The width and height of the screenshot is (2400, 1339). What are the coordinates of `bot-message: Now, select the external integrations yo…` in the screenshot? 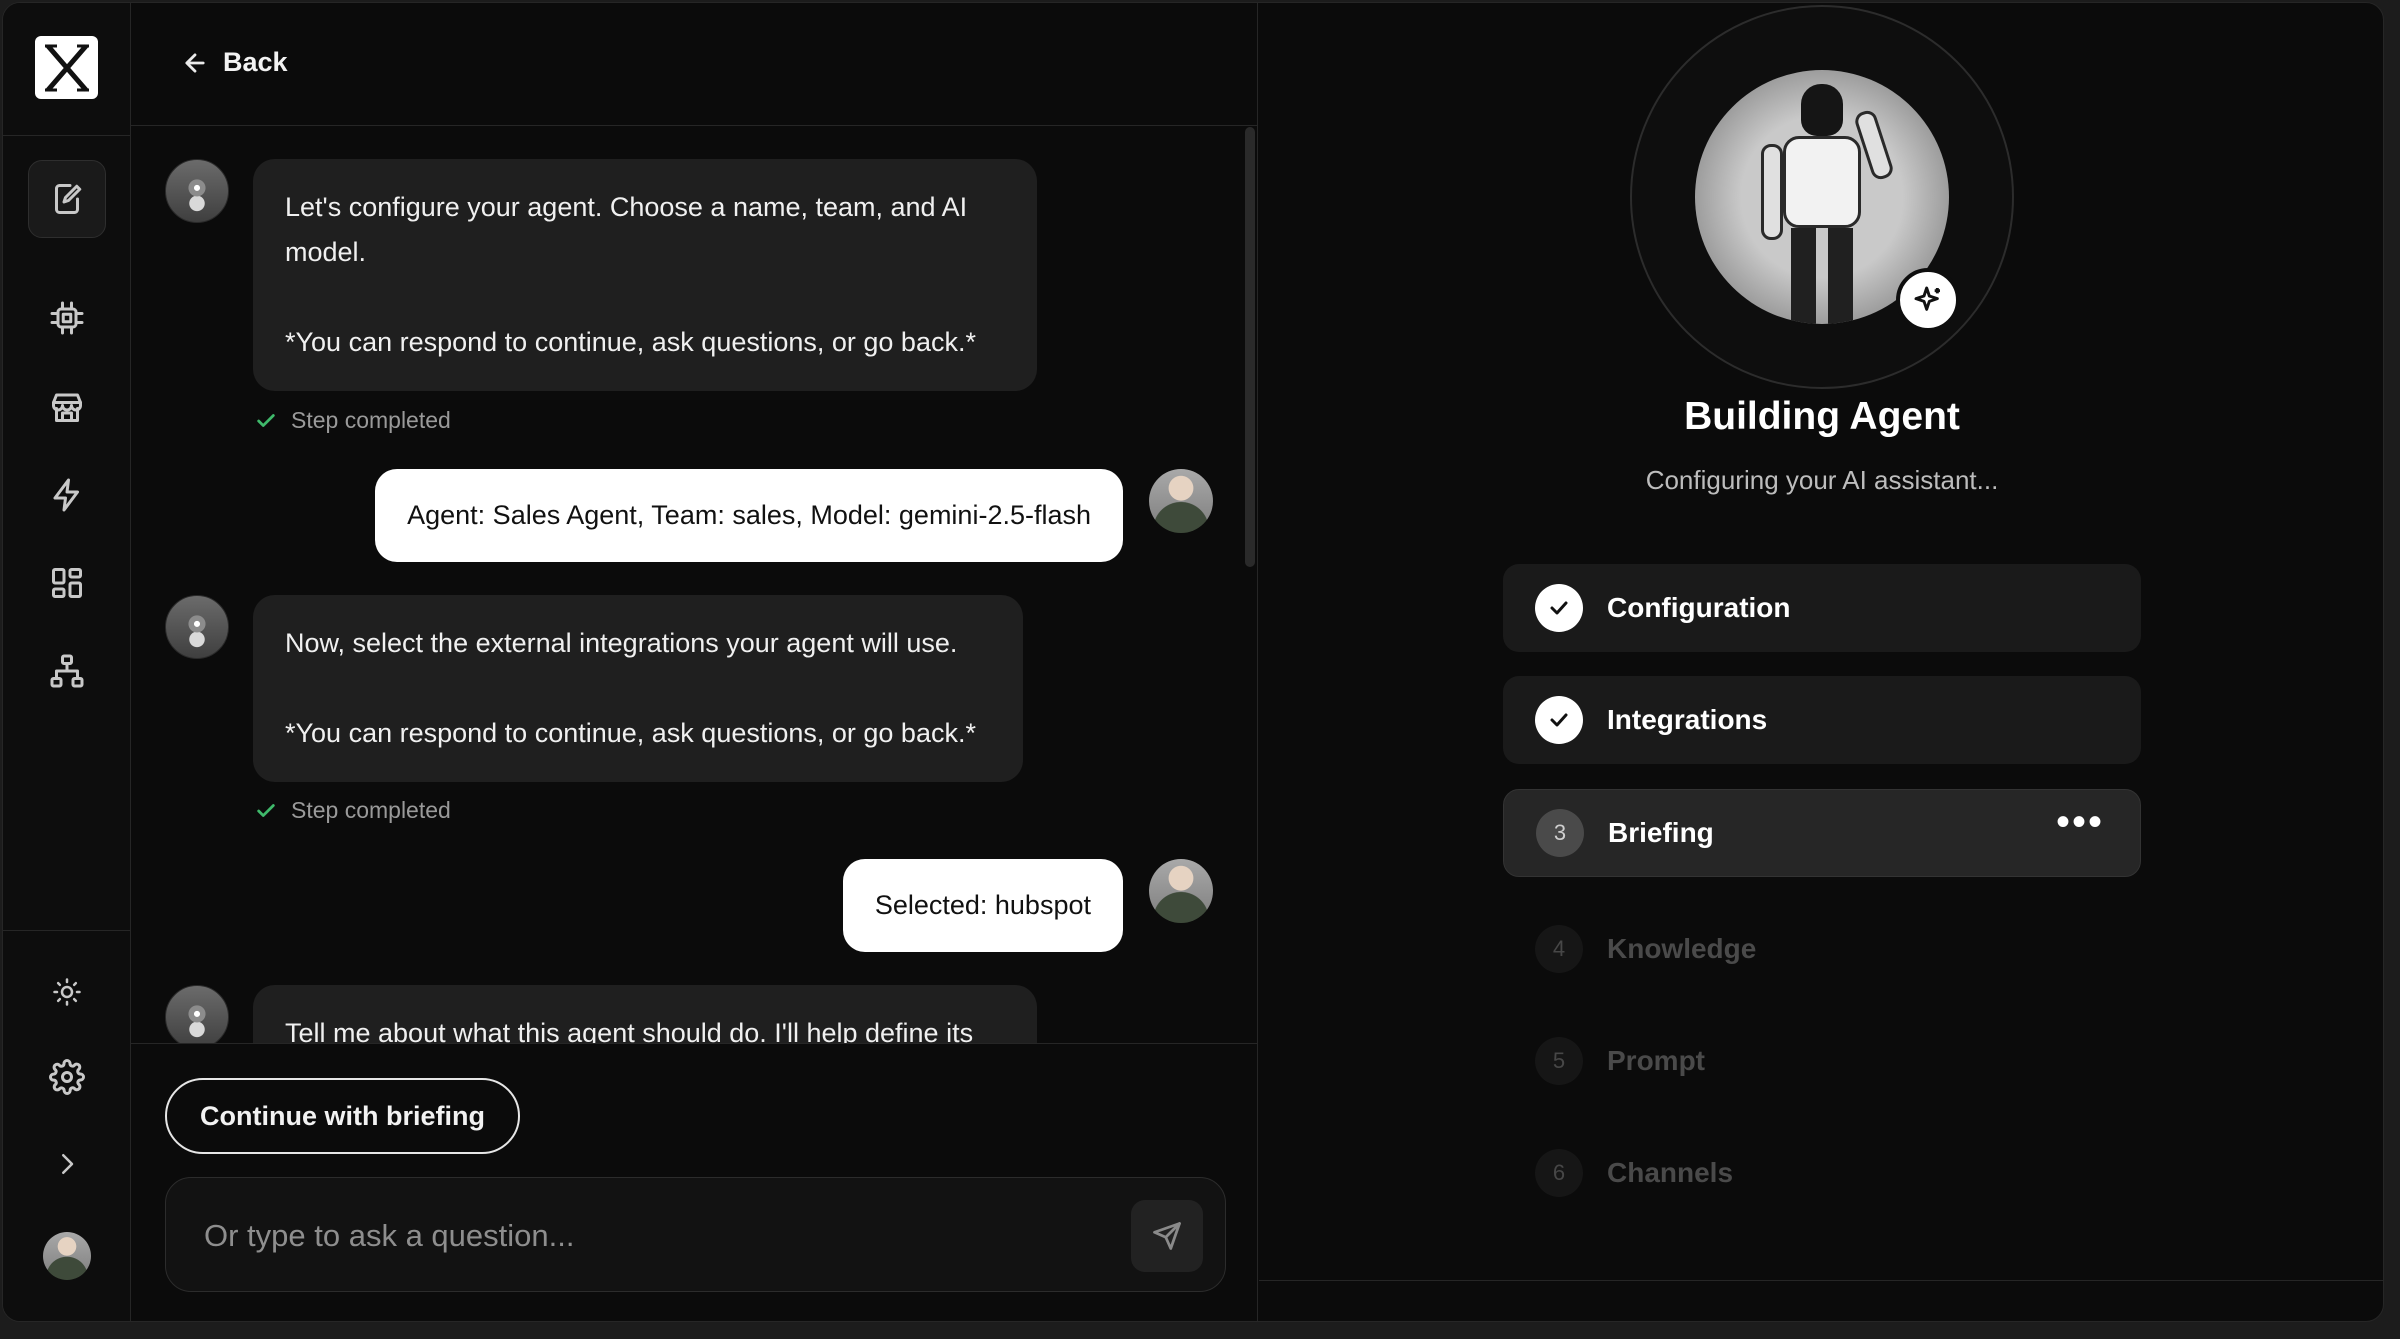 It's located at (638, 688).